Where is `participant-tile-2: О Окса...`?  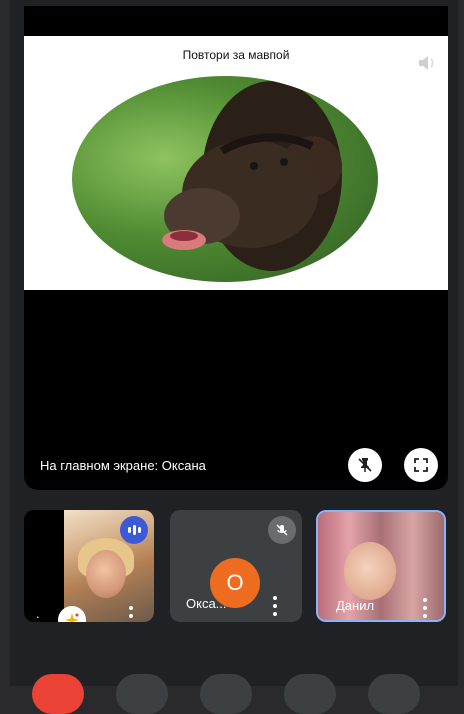 participant-tile-2: О Окса... is located at coordinates (236, 566).